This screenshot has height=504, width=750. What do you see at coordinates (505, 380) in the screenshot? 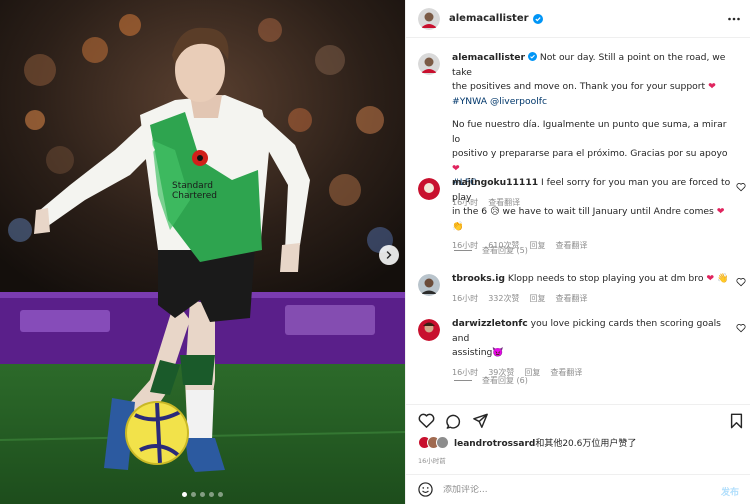
I see `view-replies-label: 查看回复 (6)` at bounding box center [505, 380].